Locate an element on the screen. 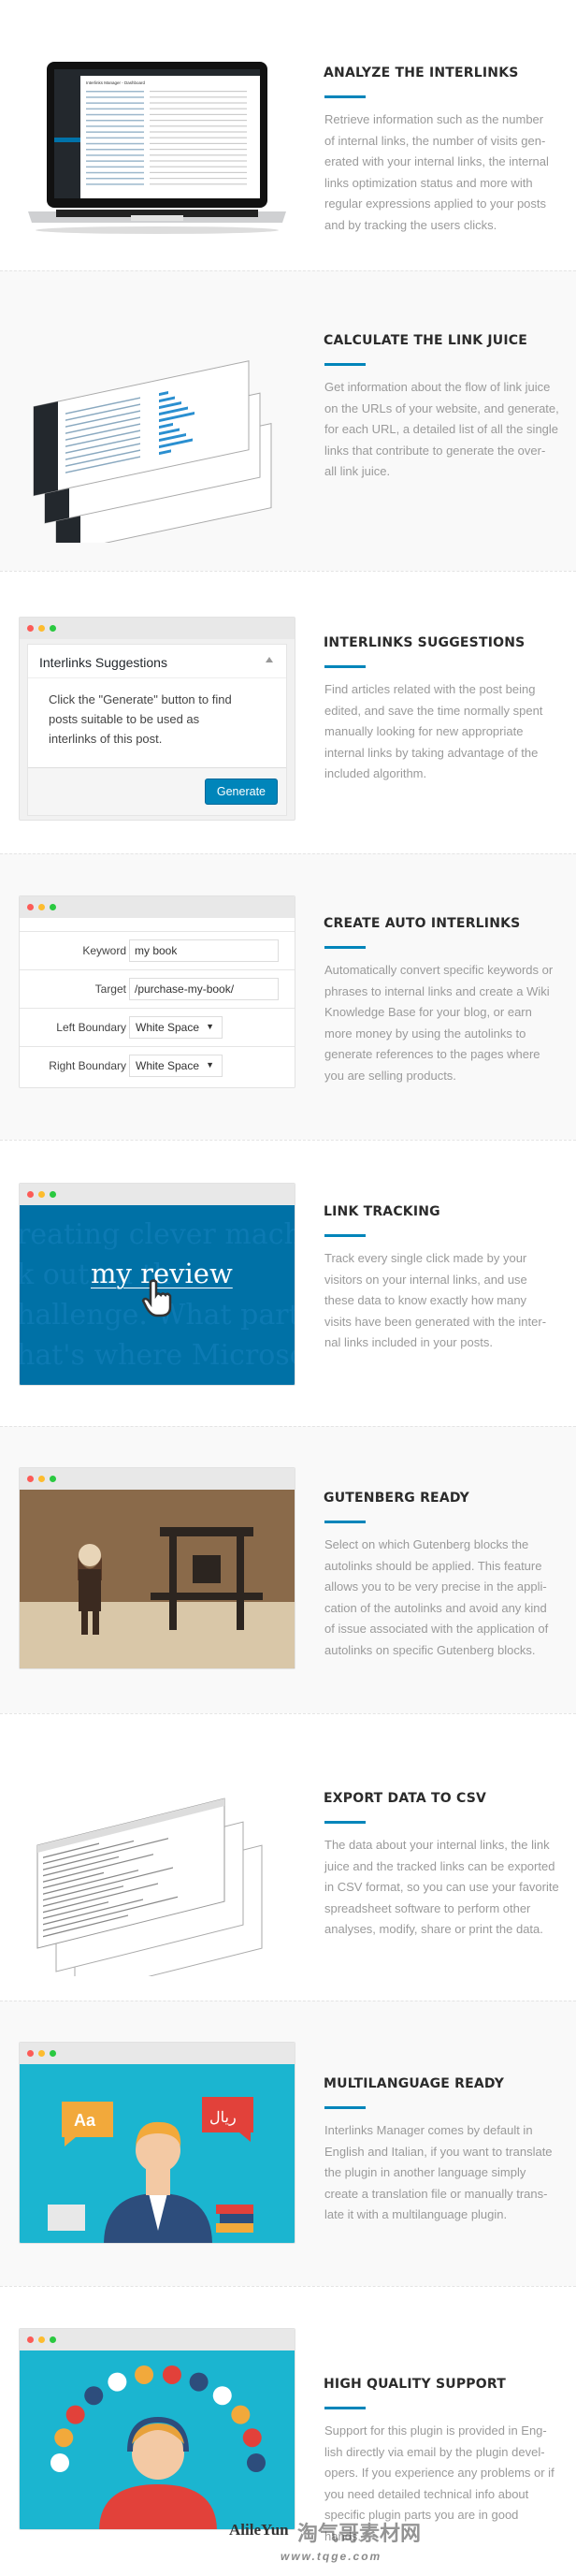 This screenshot has height=2576, width=576. feature-description-line: late it with a multilanguage plugin. is located at coordinates (416, 2214).